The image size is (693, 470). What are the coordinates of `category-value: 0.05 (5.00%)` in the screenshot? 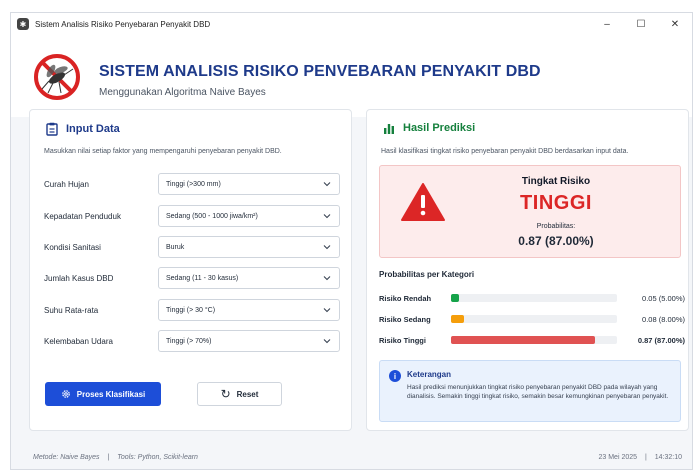 It's located at (663, 298).